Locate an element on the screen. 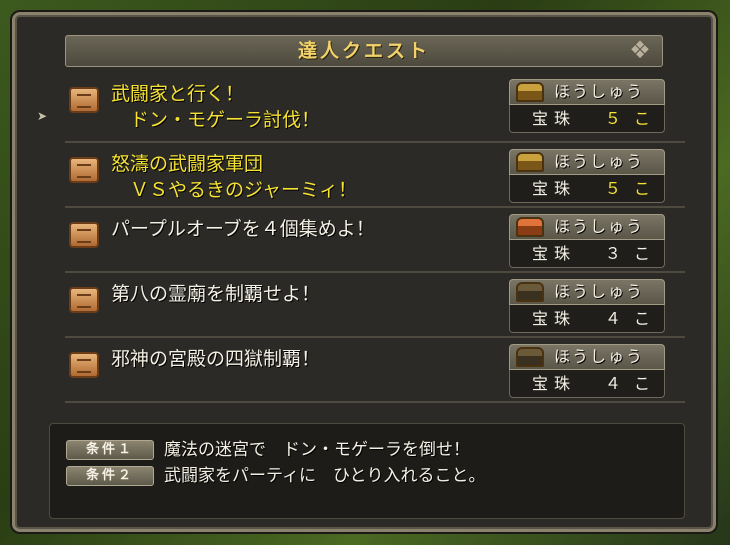  quest-row-2: 怒濤の武闘家軍団 ＶＳやるきのジャーミィ！ ほうしゅう 宝珠 ５ こ is located at coordinates (375, 175).